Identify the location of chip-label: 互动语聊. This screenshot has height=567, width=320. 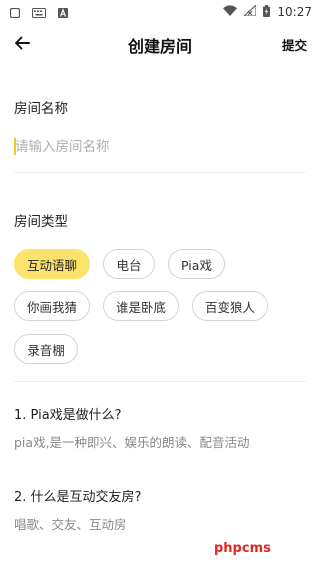
(51, 265).